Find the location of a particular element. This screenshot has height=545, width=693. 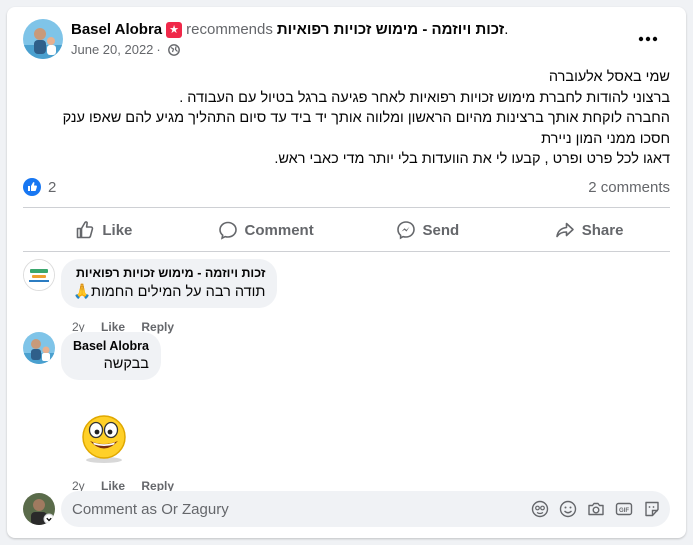

share-arrow-icon is located at coordinates (564, 230).